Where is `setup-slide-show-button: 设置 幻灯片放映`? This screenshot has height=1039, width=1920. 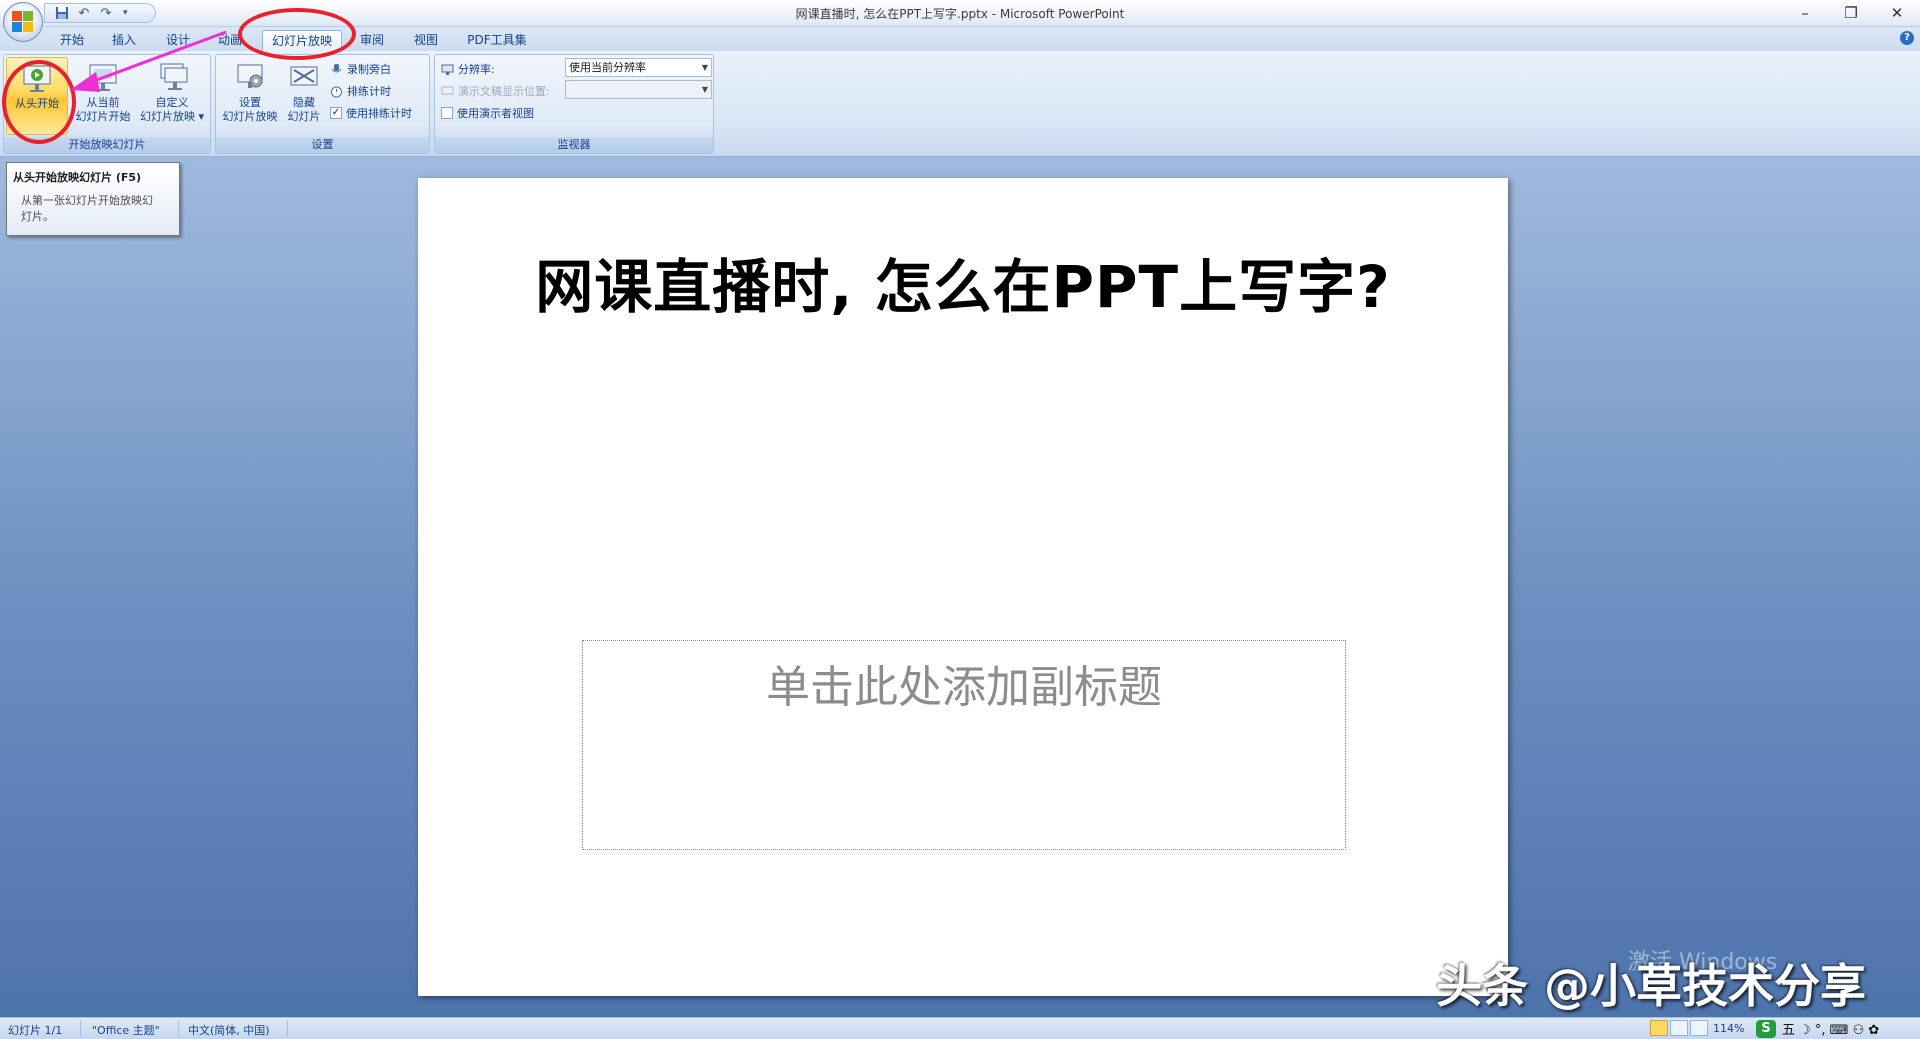 setup-slide-show-button: 设置 幻灯片放映 is located at coordinates (250, 96).